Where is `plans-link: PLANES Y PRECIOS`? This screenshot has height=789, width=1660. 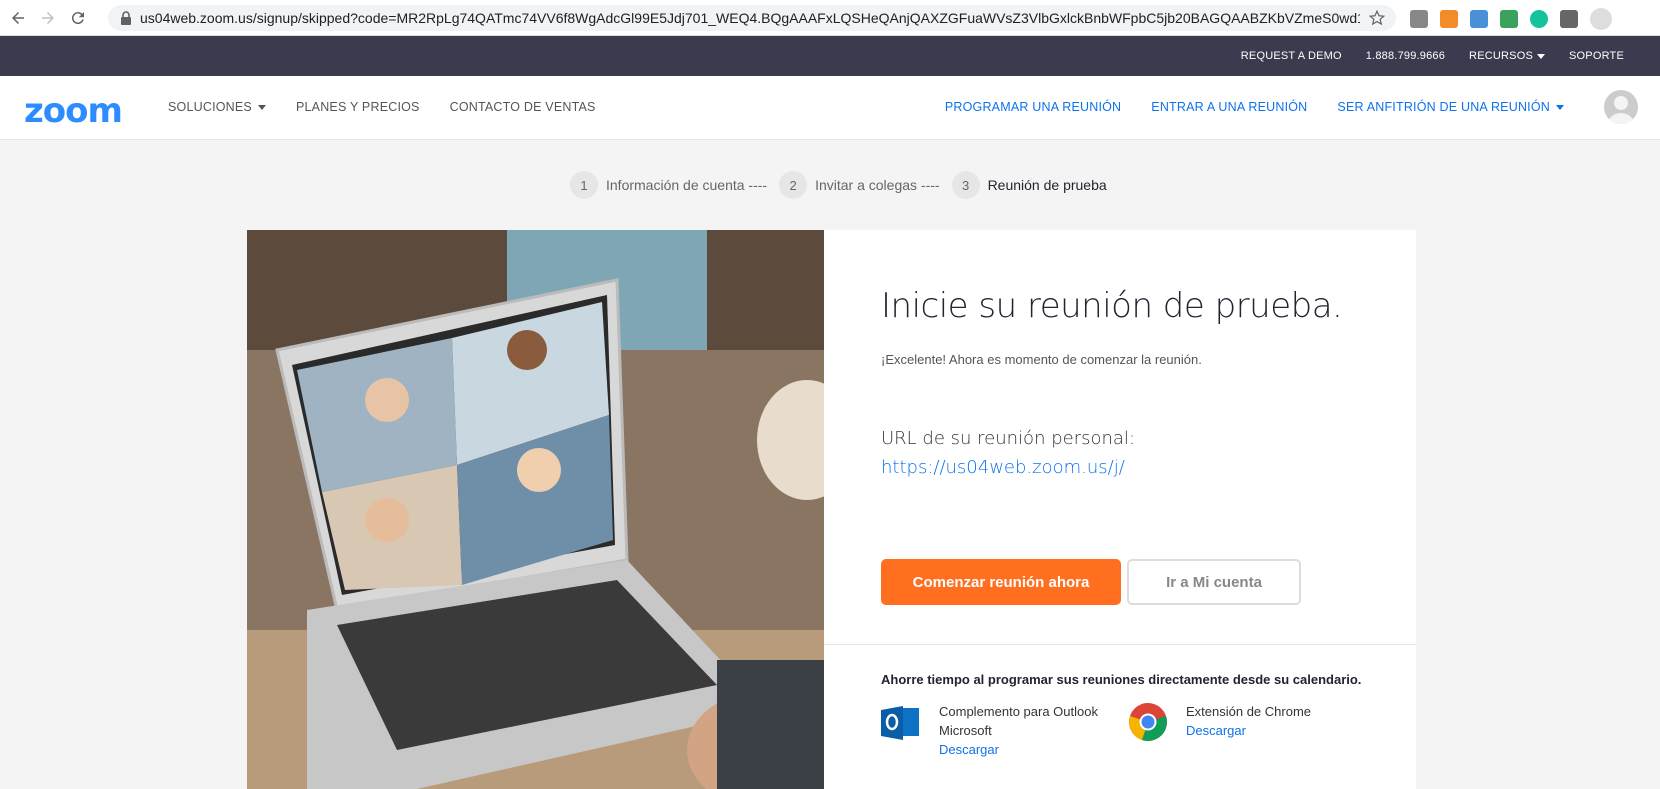
plans-link: PLANES Y PRECIOS is located at coordinates (358, 107).